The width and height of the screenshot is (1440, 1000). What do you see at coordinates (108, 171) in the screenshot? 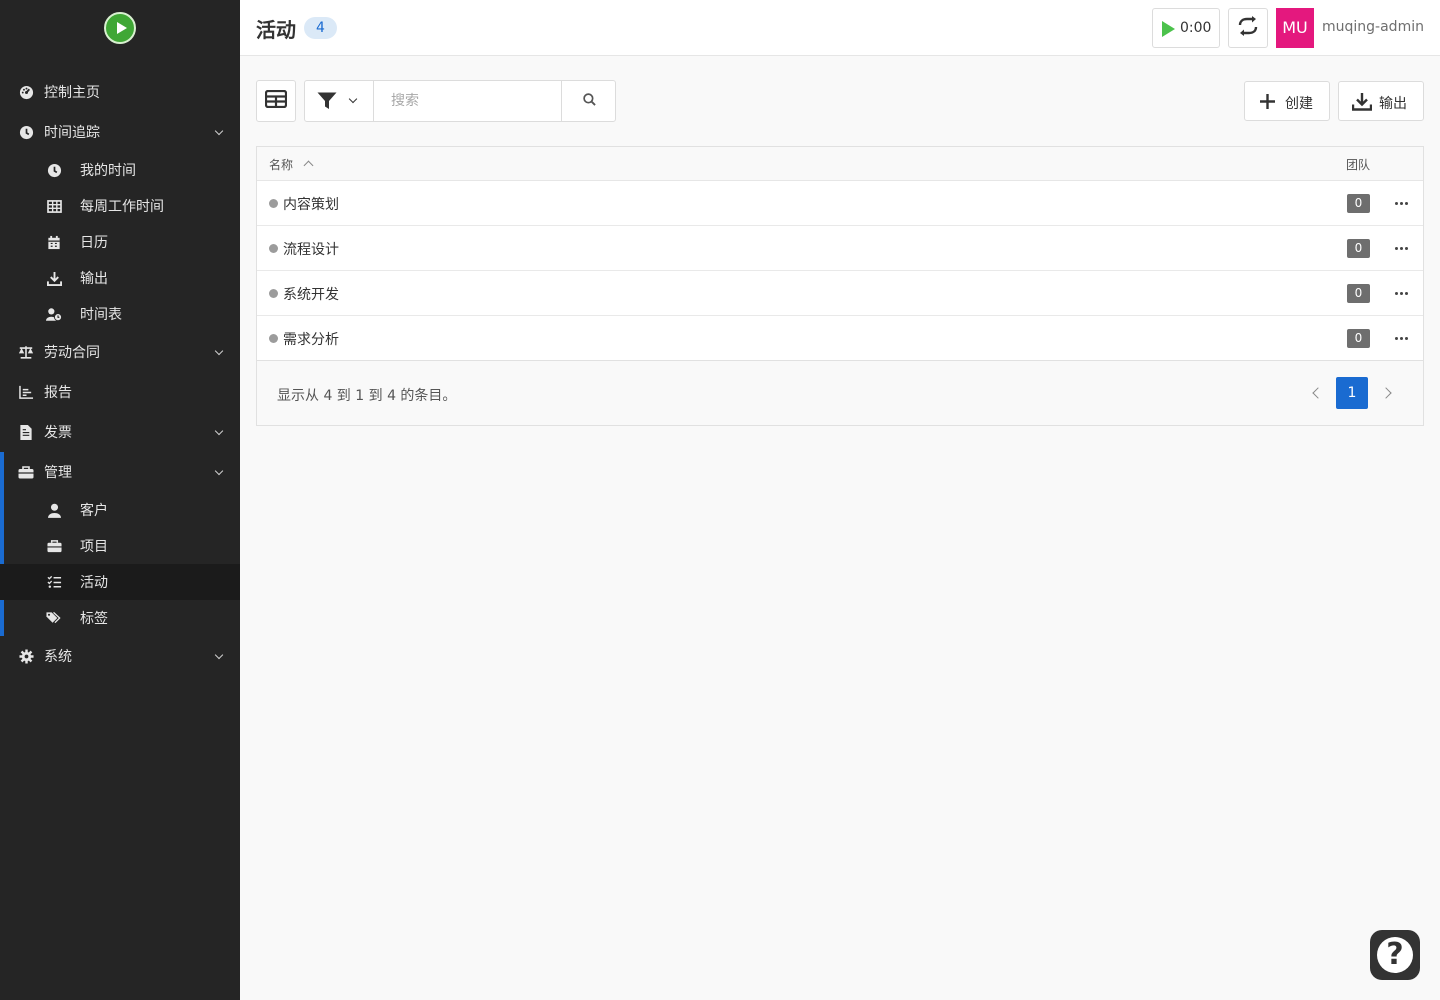
I see `sidebar-item-label: 我的时间` at bounding box center [108, 171].